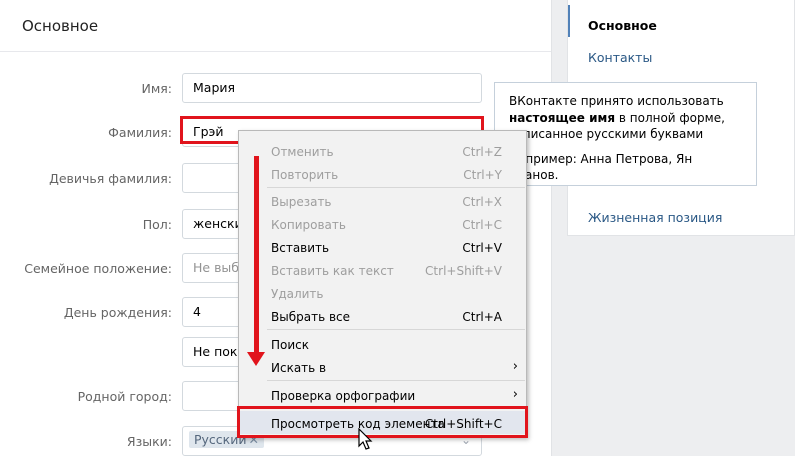 This screenshot has height=456, width=795. What do you see at coordinates (382, 292) in the screenshot?
I see `menu-item-delete: Удалить` at bounding box center [382, 292].